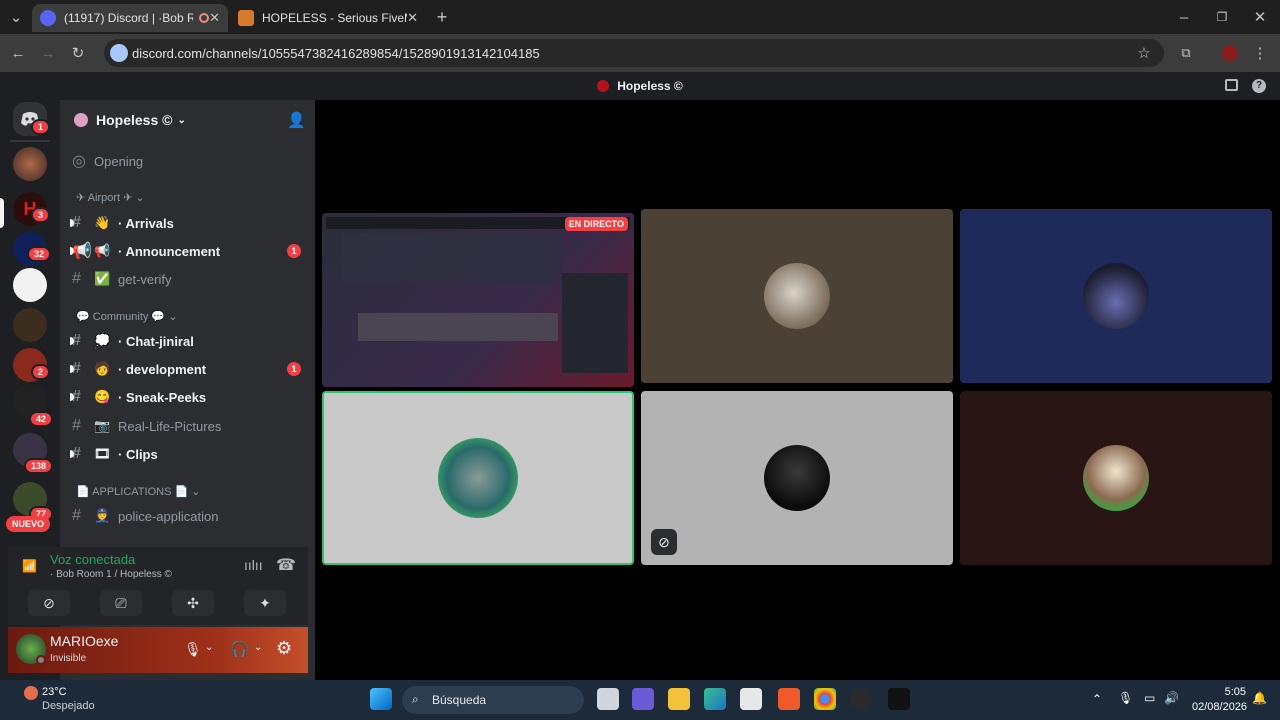 This screenshot has height=720, width=1280. Describe the element at coordinates (78, 53) in the screenshot. I see `reload-icon: ↻` at that location.